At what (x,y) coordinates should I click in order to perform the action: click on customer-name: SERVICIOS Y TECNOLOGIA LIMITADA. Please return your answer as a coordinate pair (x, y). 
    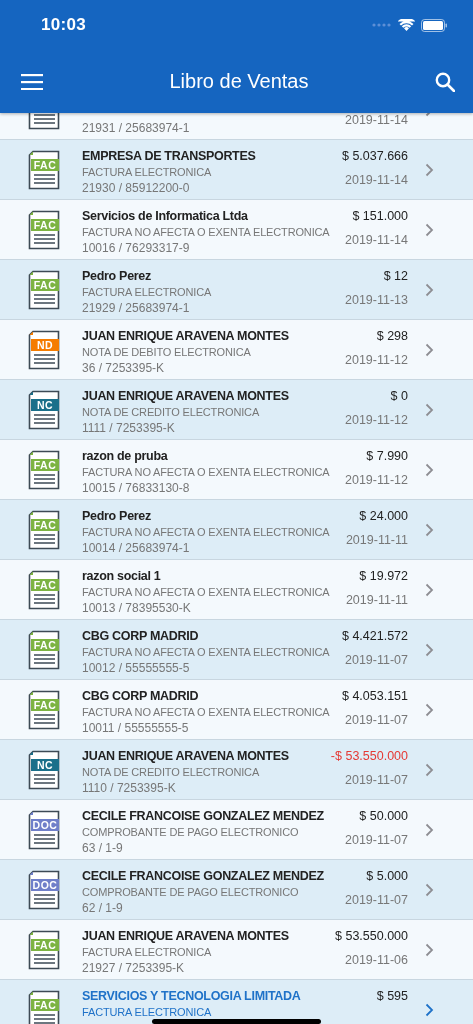
    Looking at the image, I should click on (192, 996).